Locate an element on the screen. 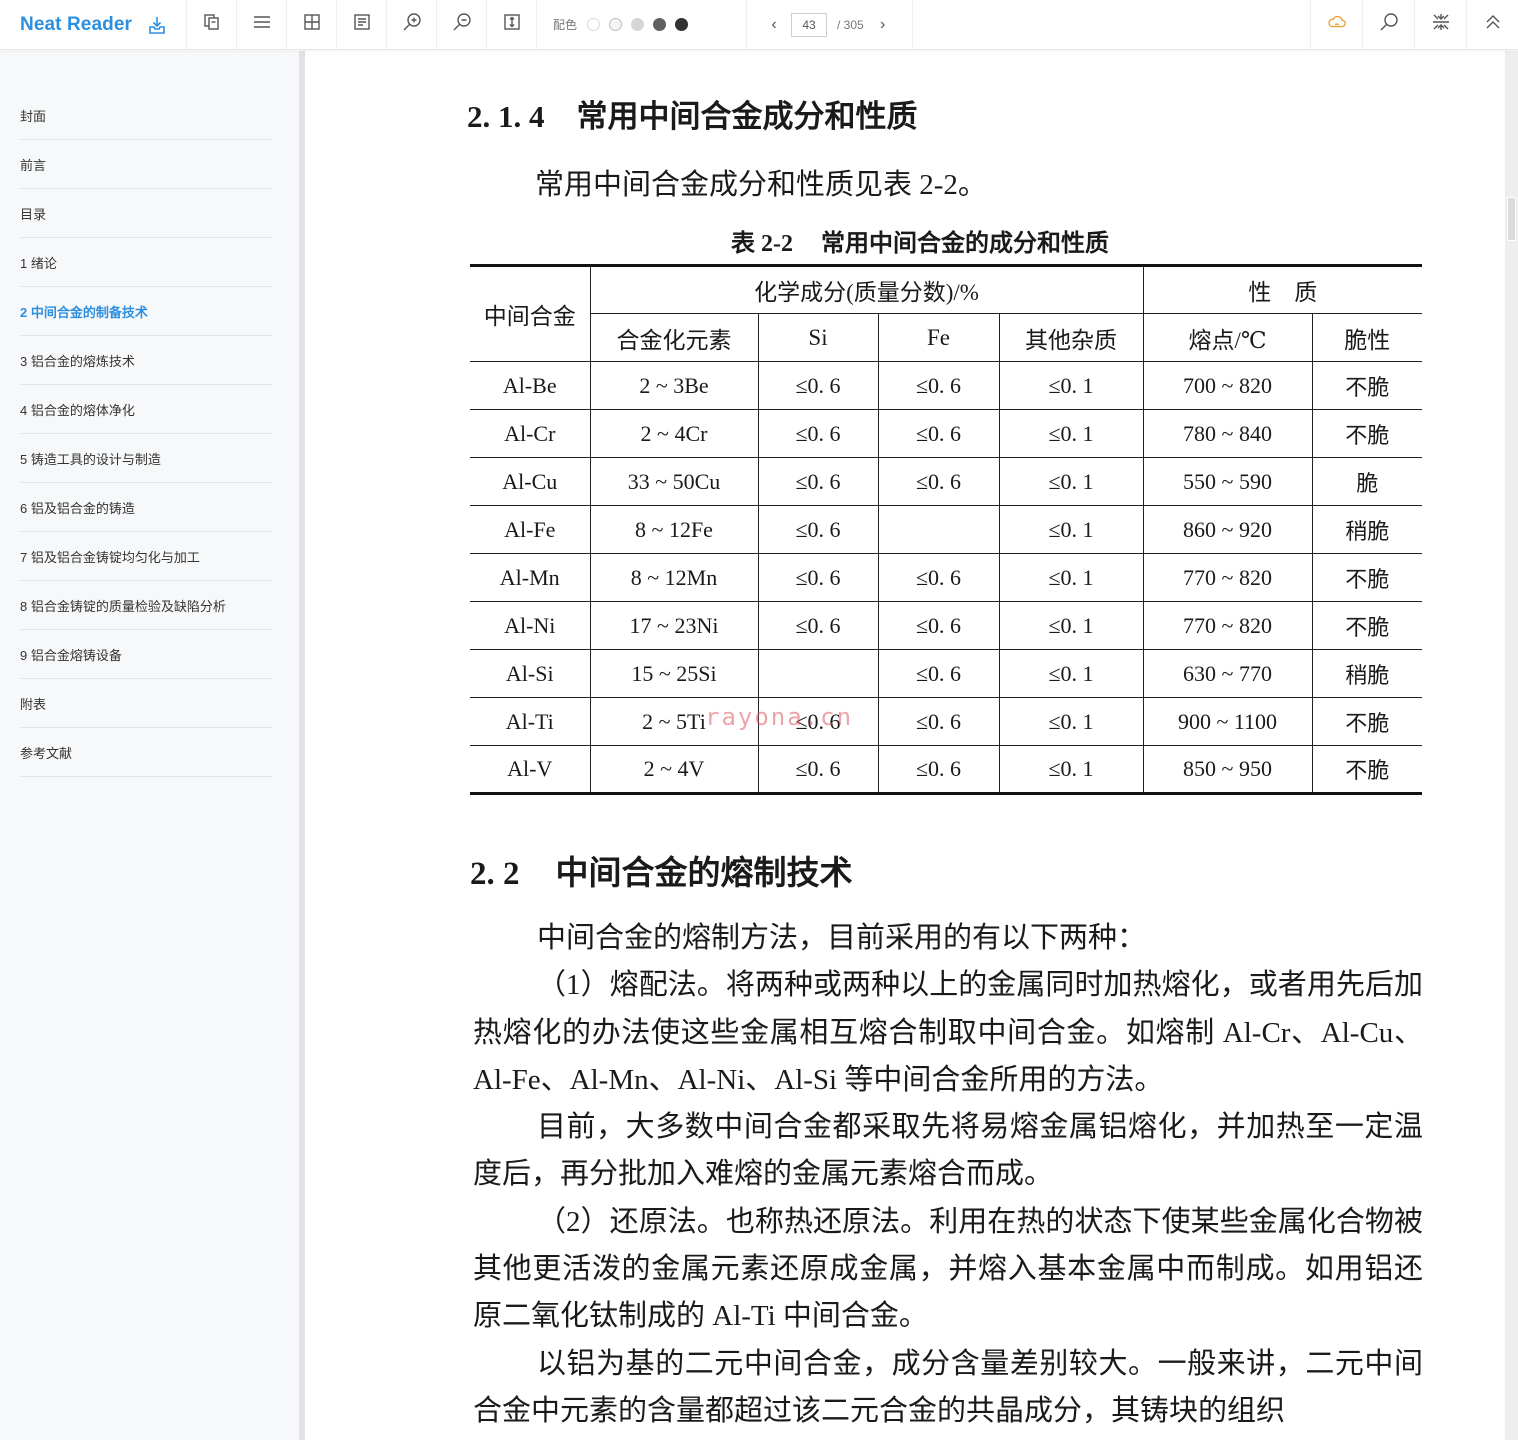 The height and width of the screenshot is (1440, 1518). scroll-top-icon is located at coordinates (1493, 24).